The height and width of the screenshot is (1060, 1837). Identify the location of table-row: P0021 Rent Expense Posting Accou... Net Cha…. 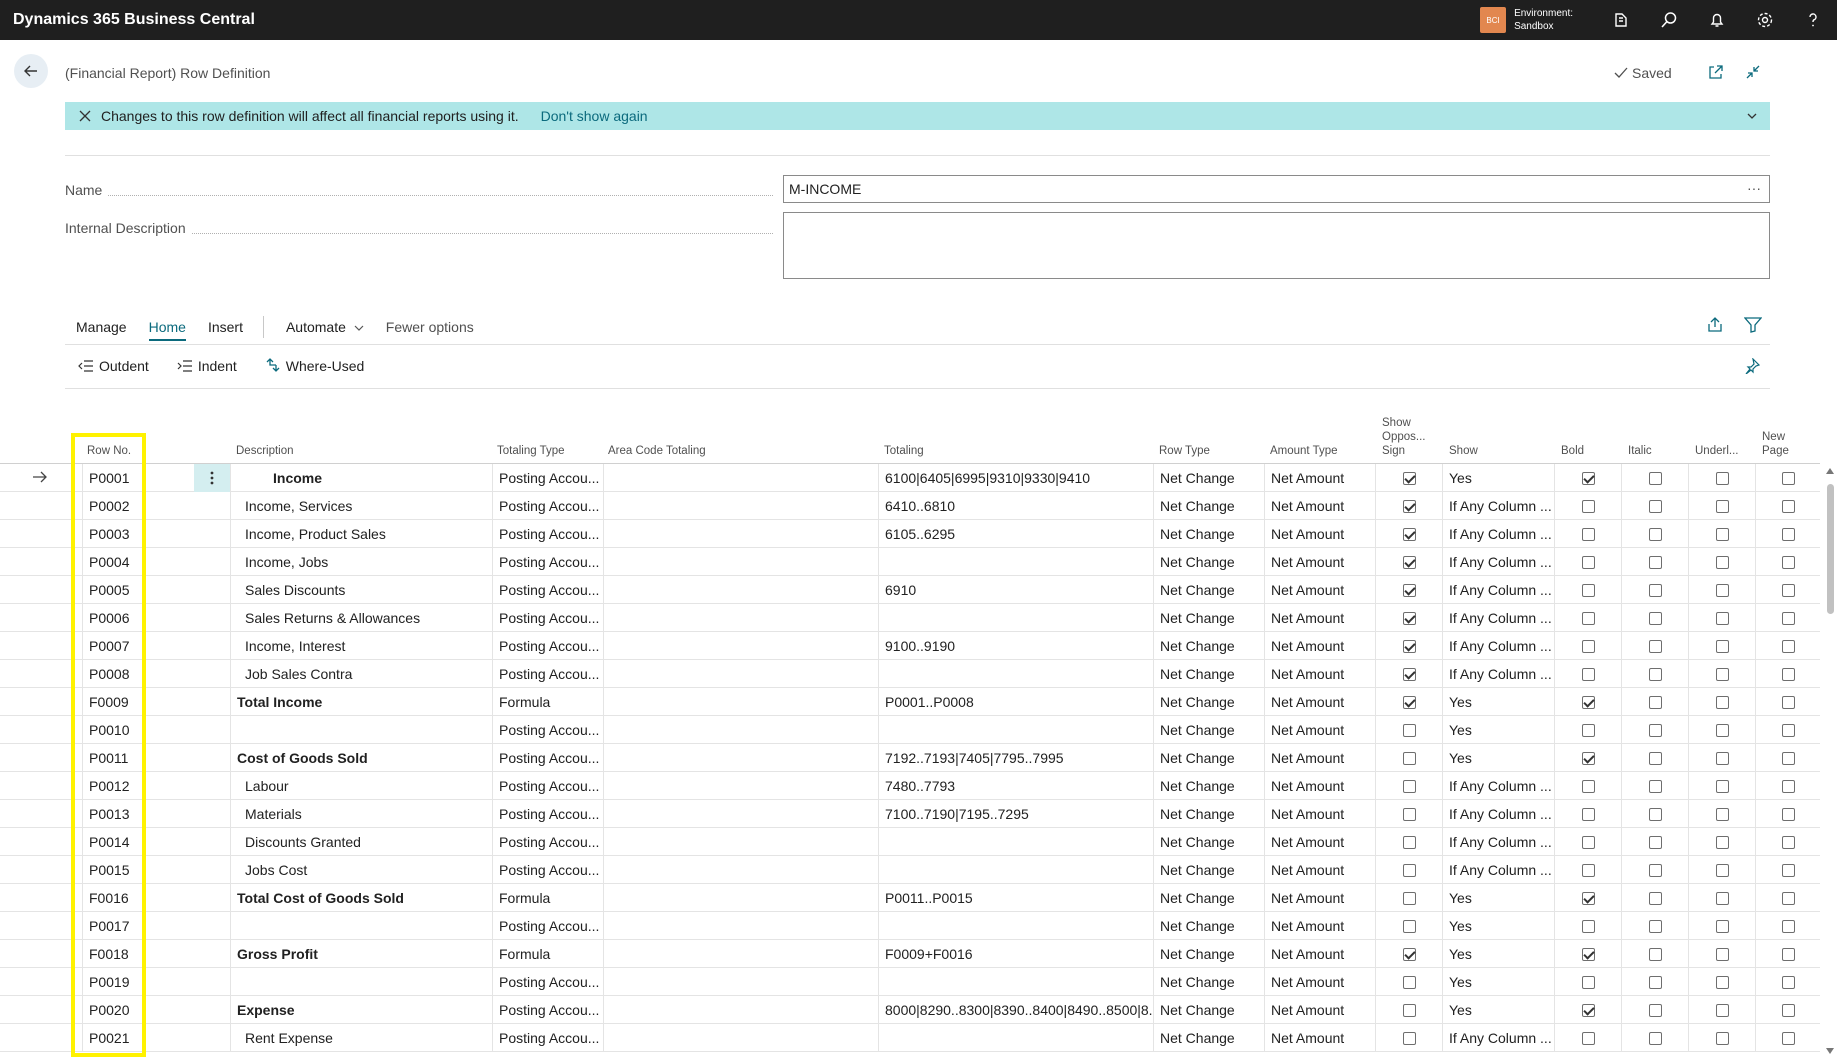
(910, 1038).